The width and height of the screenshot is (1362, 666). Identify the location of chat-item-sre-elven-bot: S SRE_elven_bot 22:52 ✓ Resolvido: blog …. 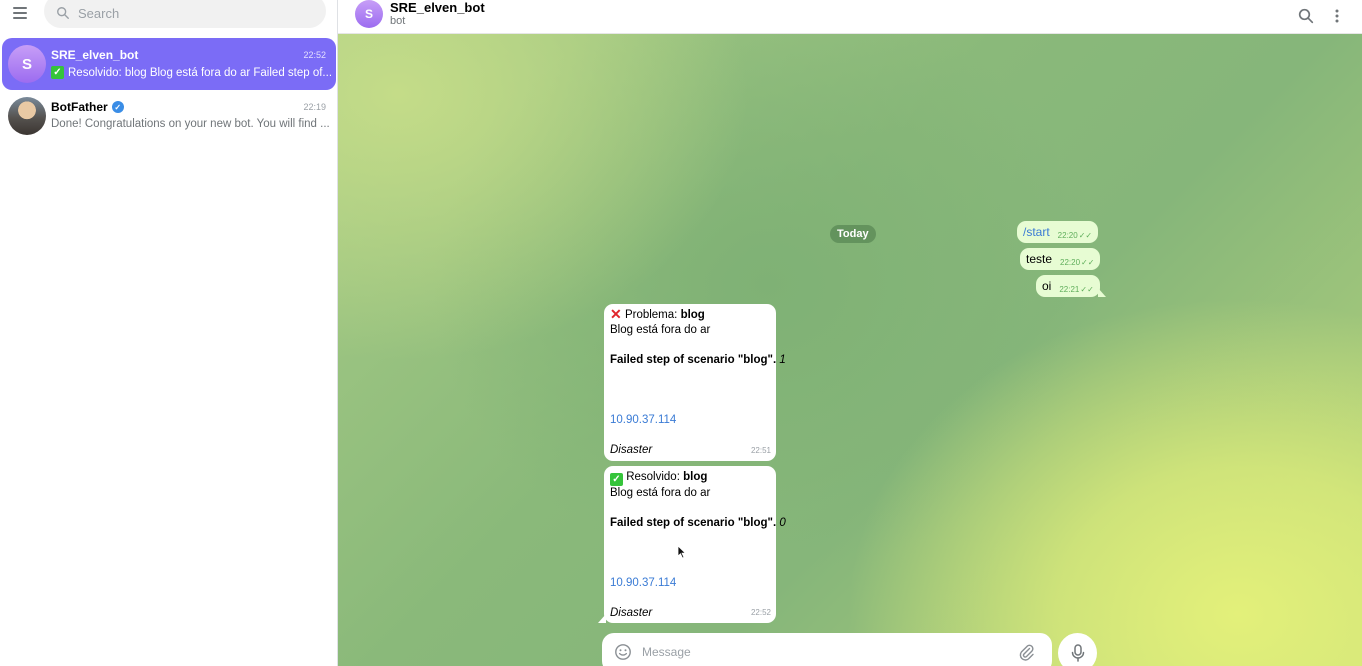
(169, 64).